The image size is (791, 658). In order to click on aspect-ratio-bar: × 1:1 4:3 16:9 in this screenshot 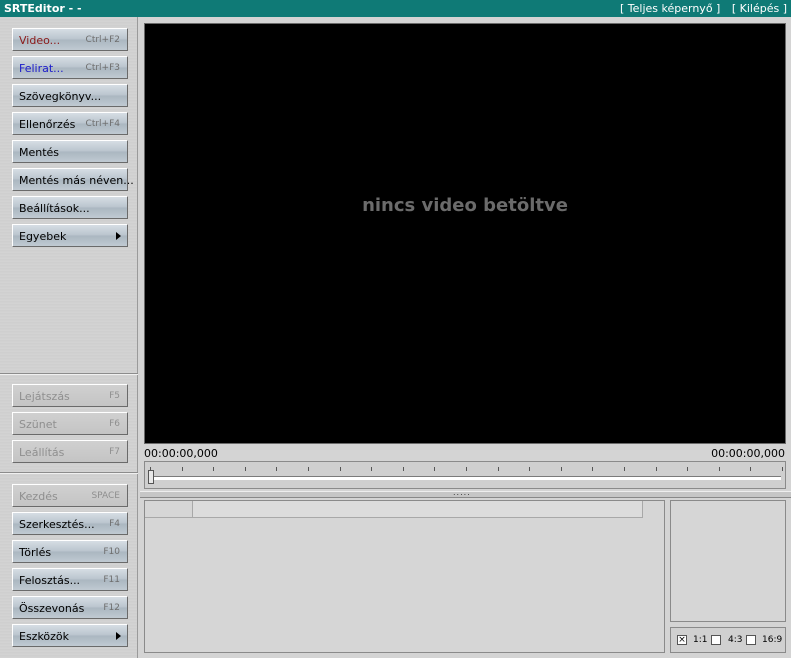, I will do `click(728, 640)`.